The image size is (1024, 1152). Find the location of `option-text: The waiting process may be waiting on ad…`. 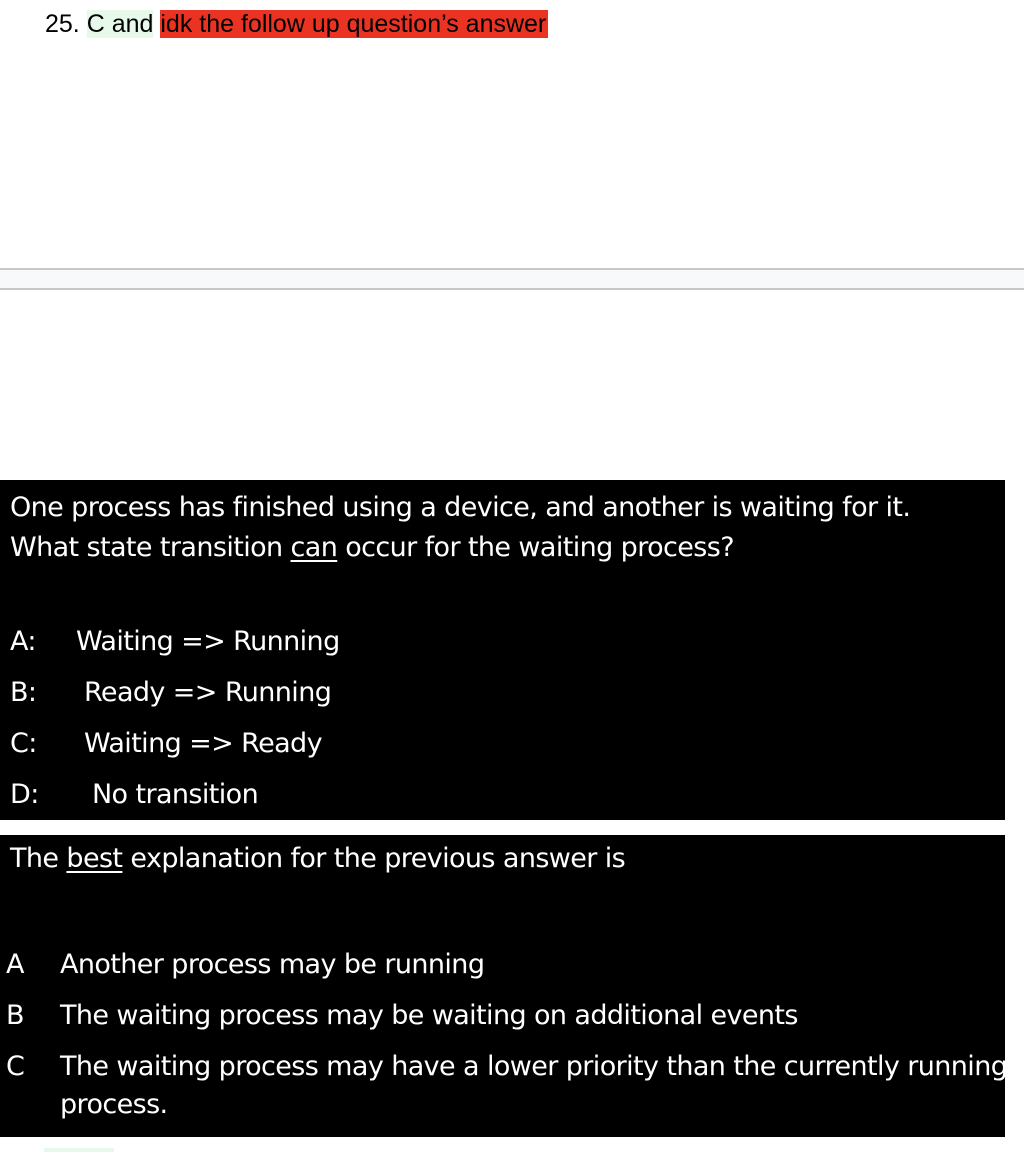

option-text: The waiting process may be waiting on ad… is located at coordinates (429, 1015).